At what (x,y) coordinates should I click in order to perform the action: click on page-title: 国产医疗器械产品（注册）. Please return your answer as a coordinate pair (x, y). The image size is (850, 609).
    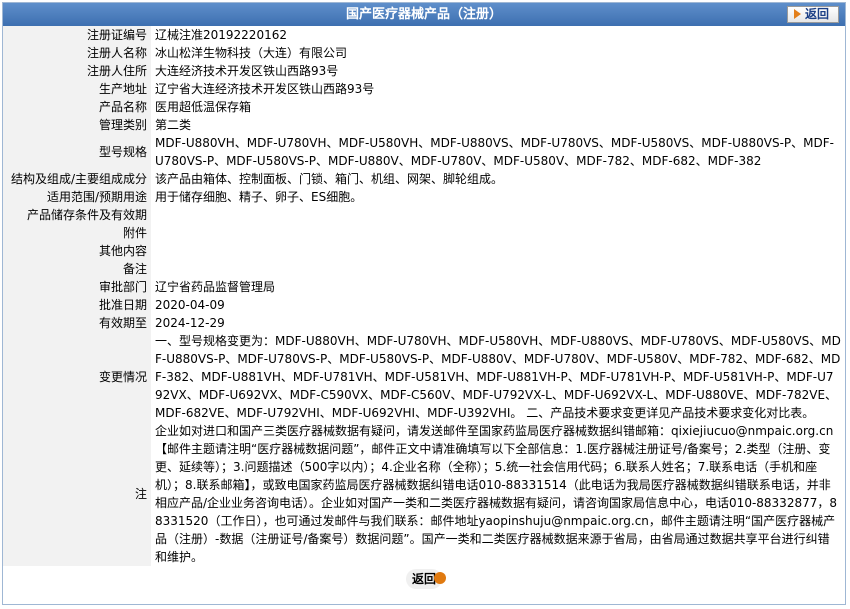
    Looking at the image, I should click on (423, 14).